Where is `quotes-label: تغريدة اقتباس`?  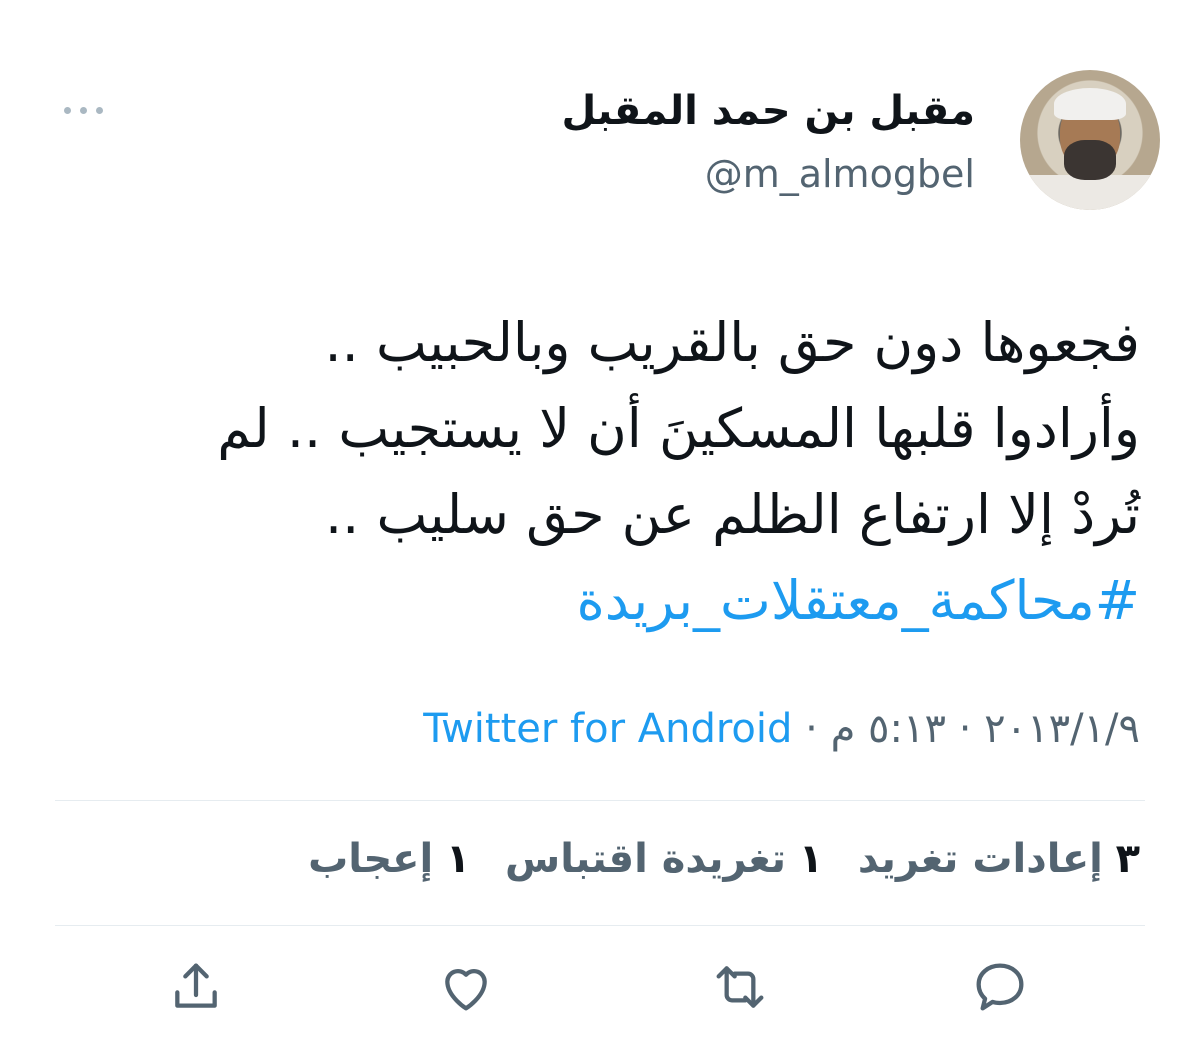 quotes-label: تغريدة اقتباس is located at coordinates (645, 859).